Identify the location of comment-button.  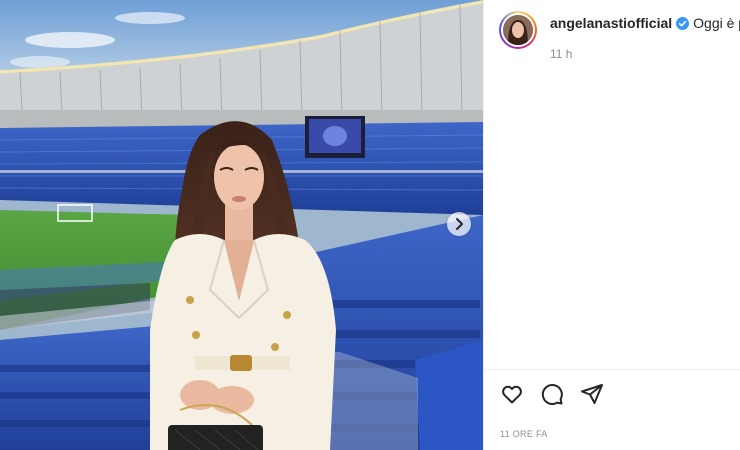
(552, 394).